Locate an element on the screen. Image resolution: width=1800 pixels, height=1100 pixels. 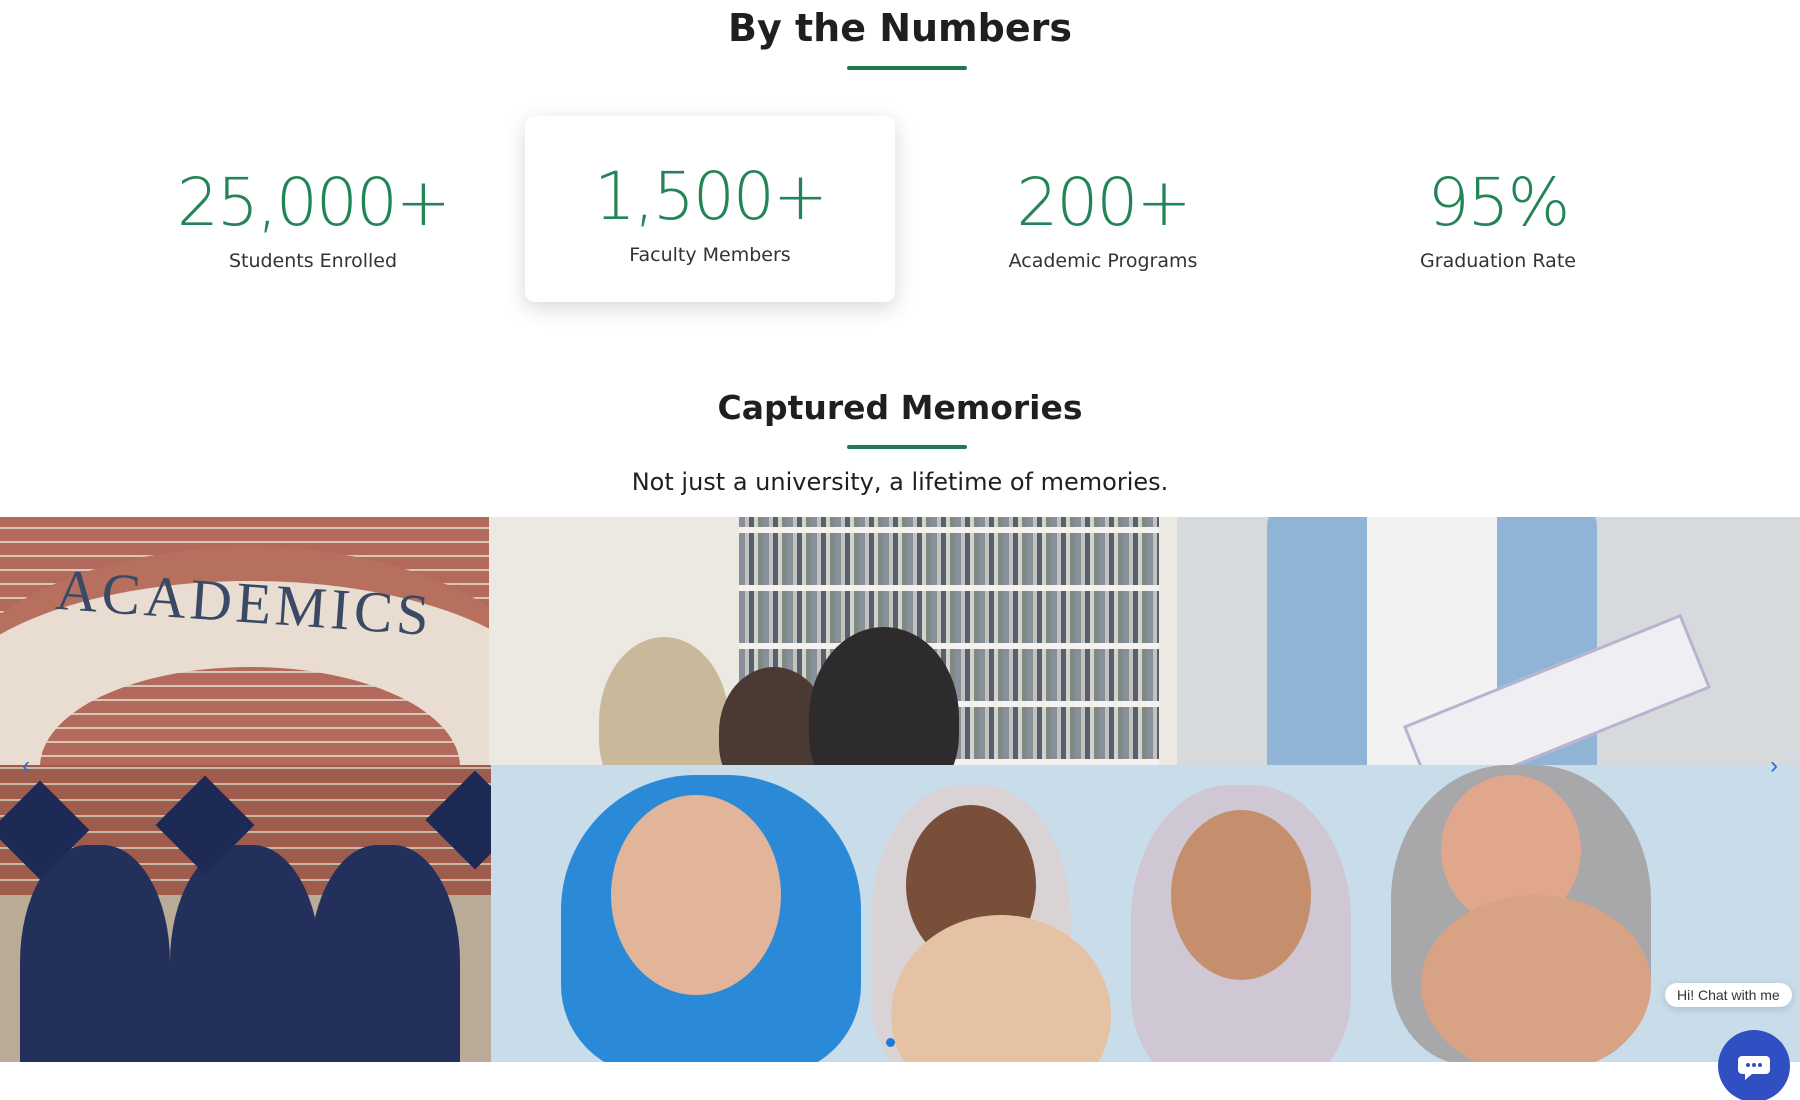
by-the-numbers-title: By the Numbers is located at coordinates (900, 28).